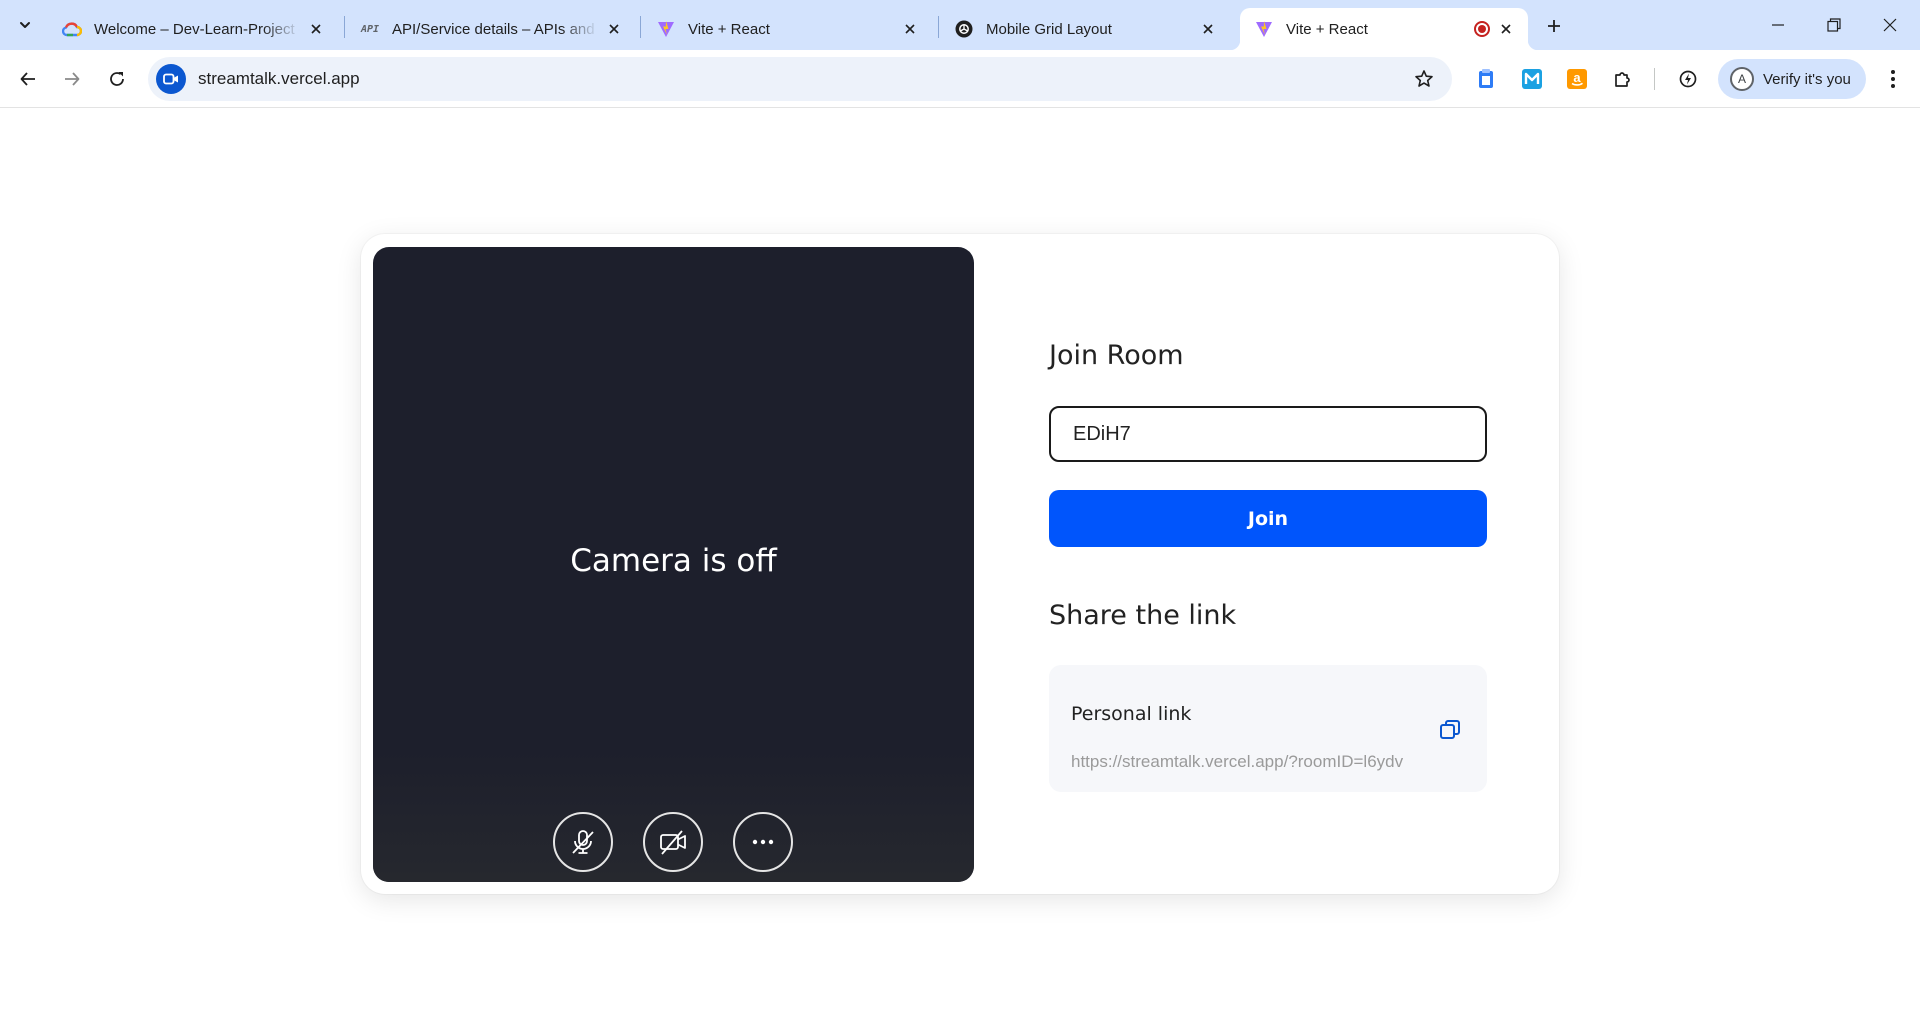 This screenshot has height=1020, width=1920. I want to click on camera-off-icon, so click(673, 842).